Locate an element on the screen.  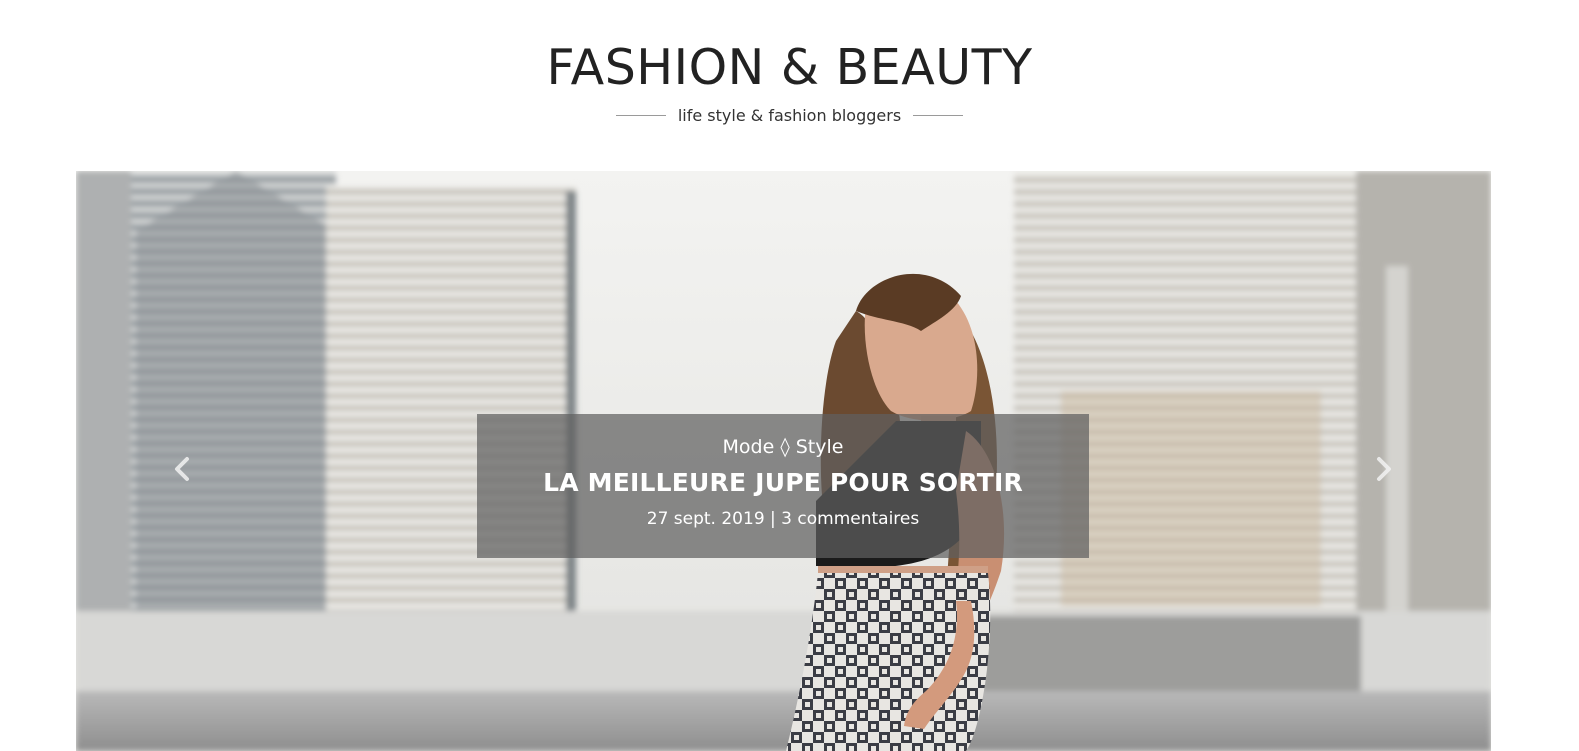
tagline-divider-left is located at coordinates (640, 115).